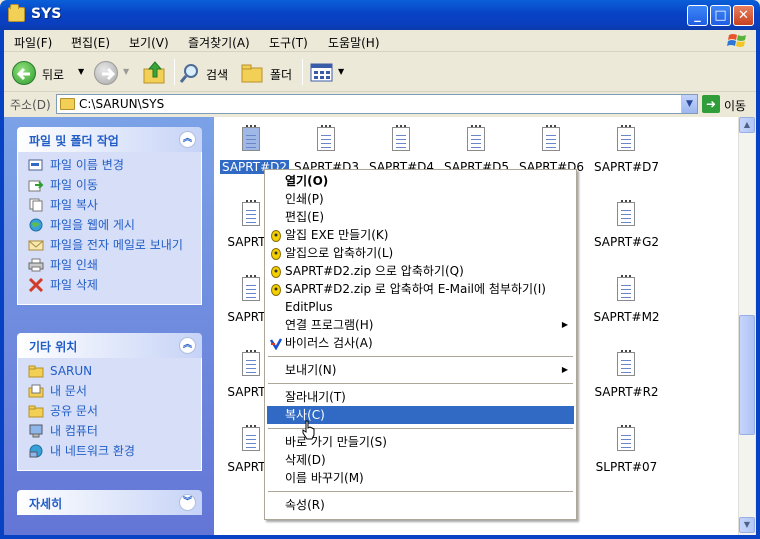  Describe the element at coordinates (743, 15) in the screenshot. I see `close-button: ✕` at that location.